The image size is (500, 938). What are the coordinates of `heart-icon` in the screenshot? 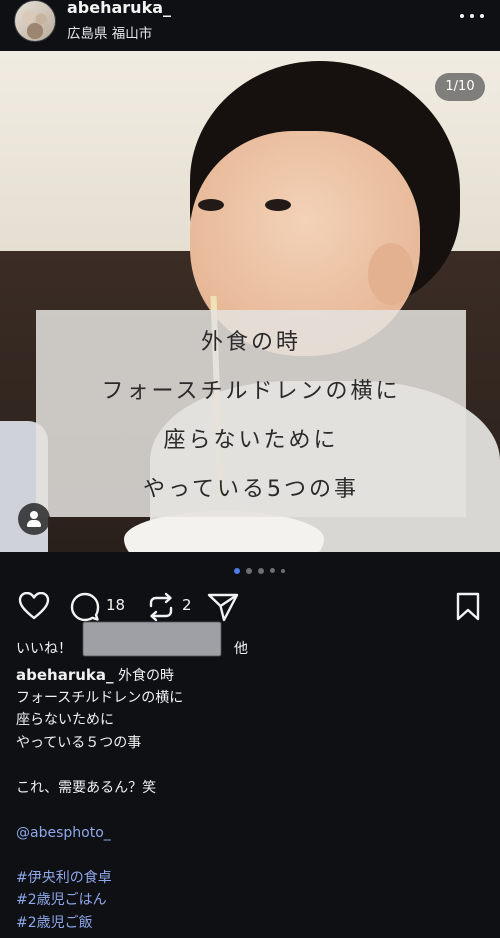 It's located at (34, 606).